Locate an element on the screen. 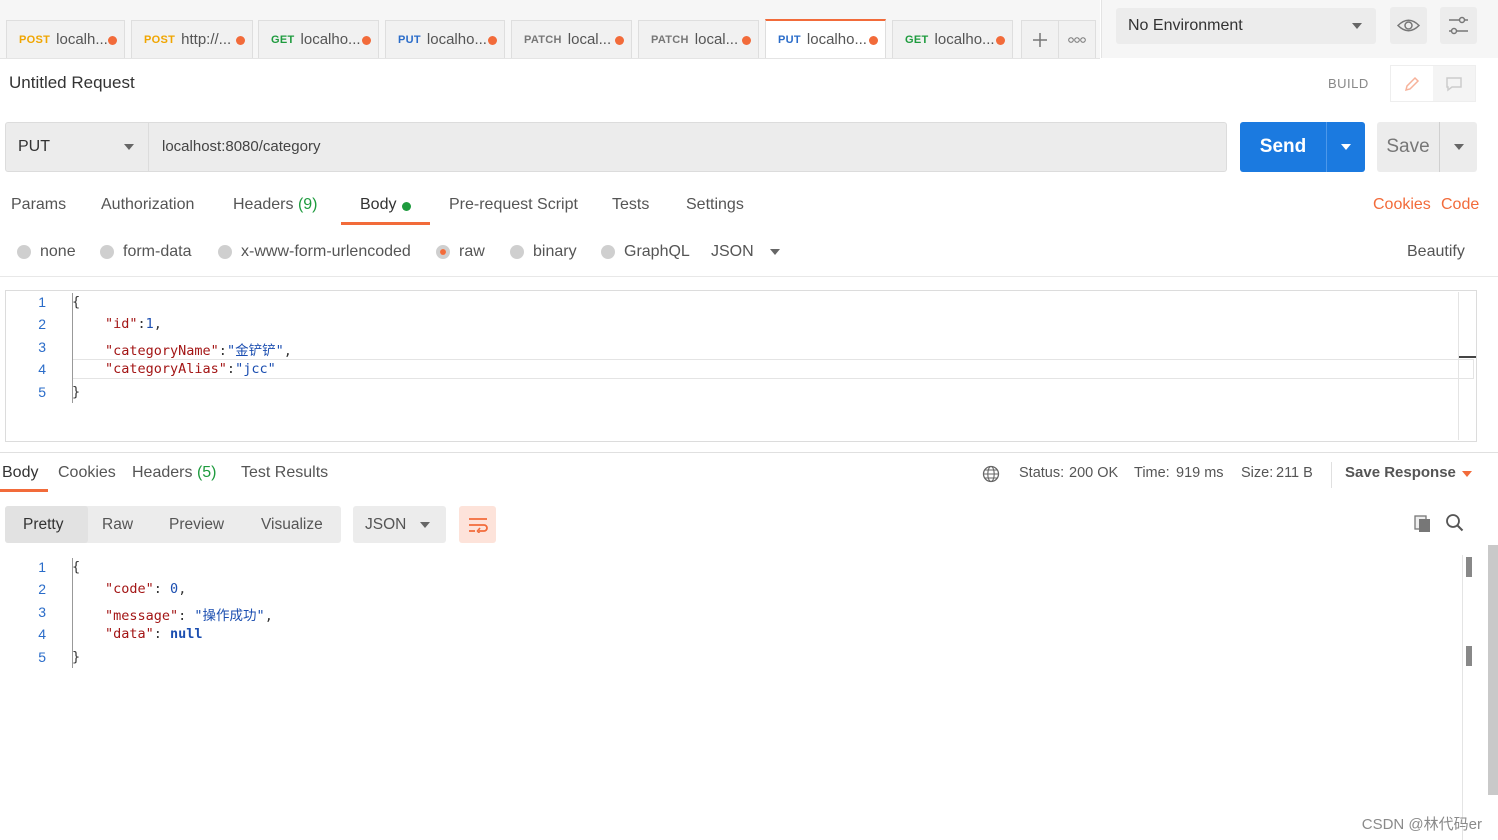 This screenshot has height=840, width=1498. radio-circle is located at coordinates (107, 252).